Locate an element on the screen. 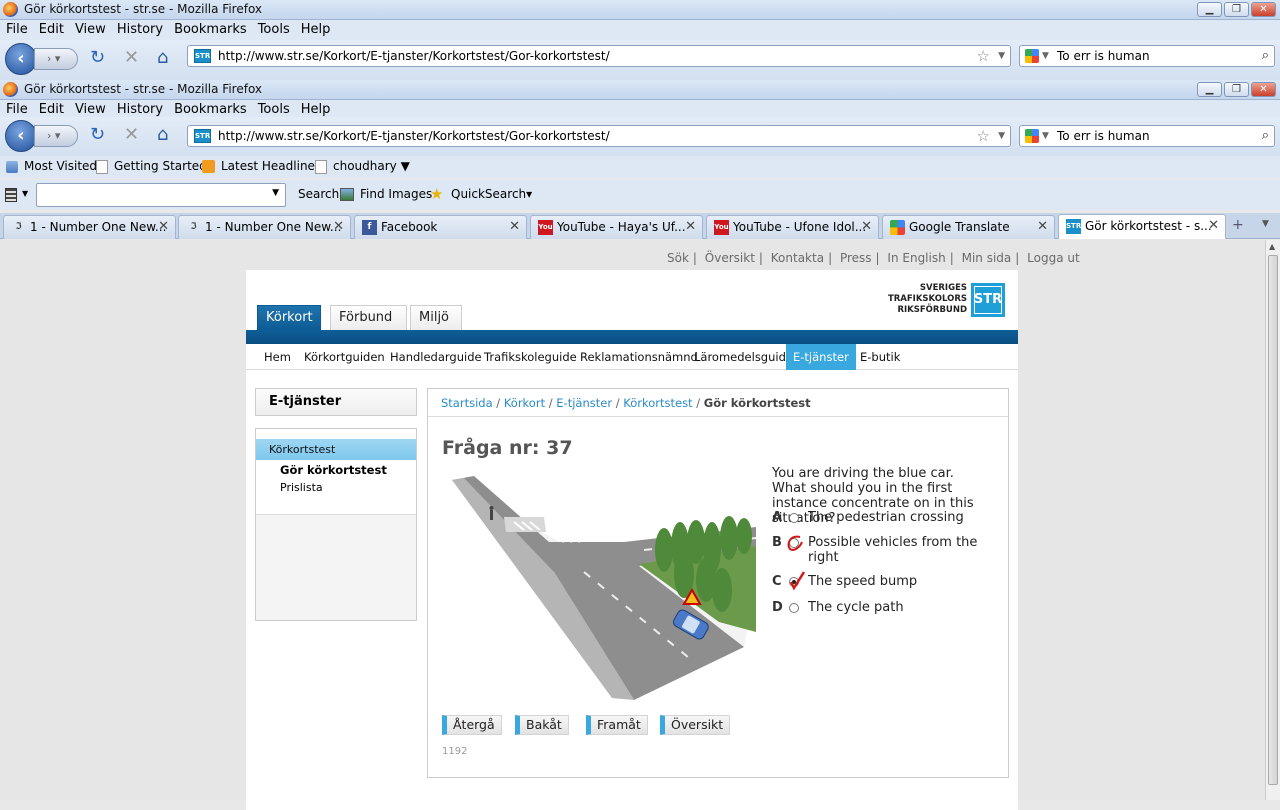 The height and width of the screenshot is (810, 1280). quicksearch-button: QuickSearch▾ is located at coordinates (491, 194).